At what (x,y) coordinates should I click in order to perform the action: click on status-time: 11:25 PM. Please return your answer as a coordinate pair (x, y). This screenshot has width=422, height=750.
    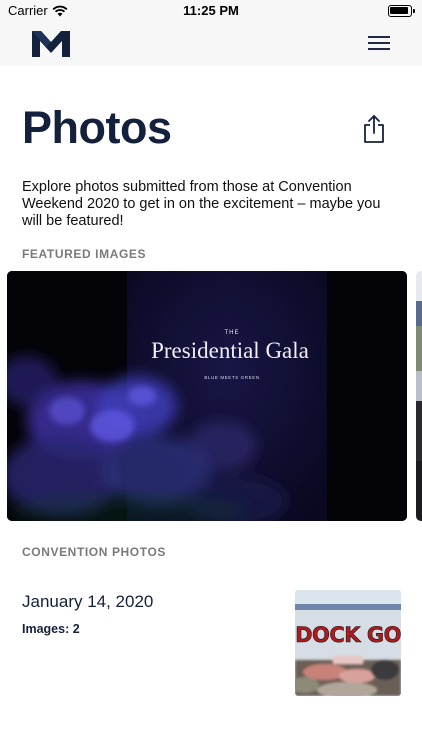
    Looking at the image, I should click on (211, 10).